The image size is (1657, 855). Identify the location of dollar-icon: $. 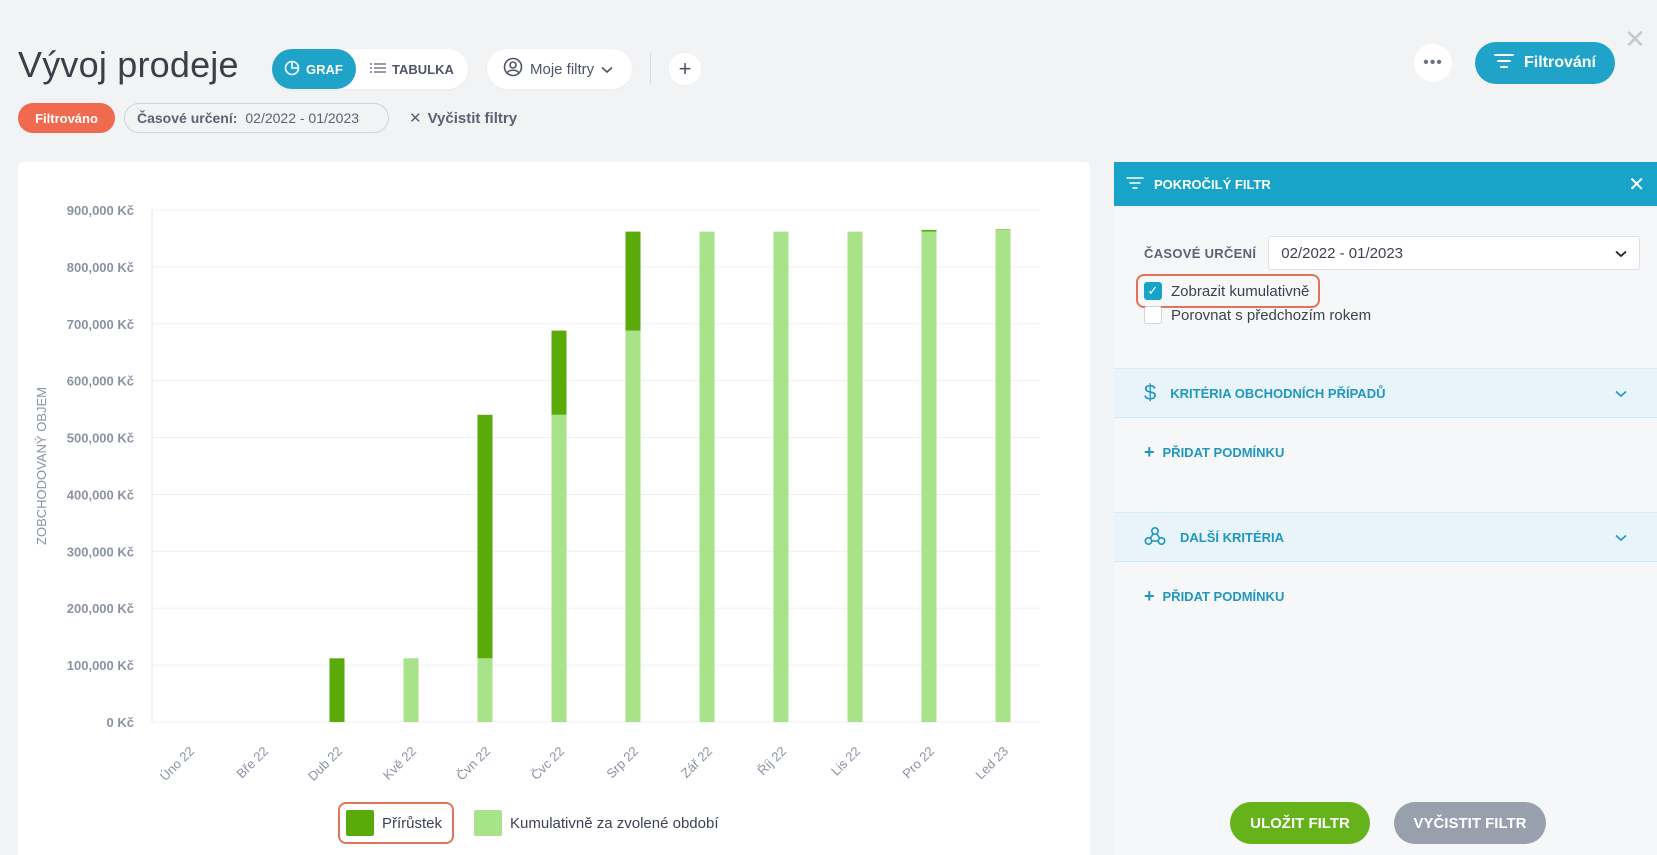
(1150, 392).